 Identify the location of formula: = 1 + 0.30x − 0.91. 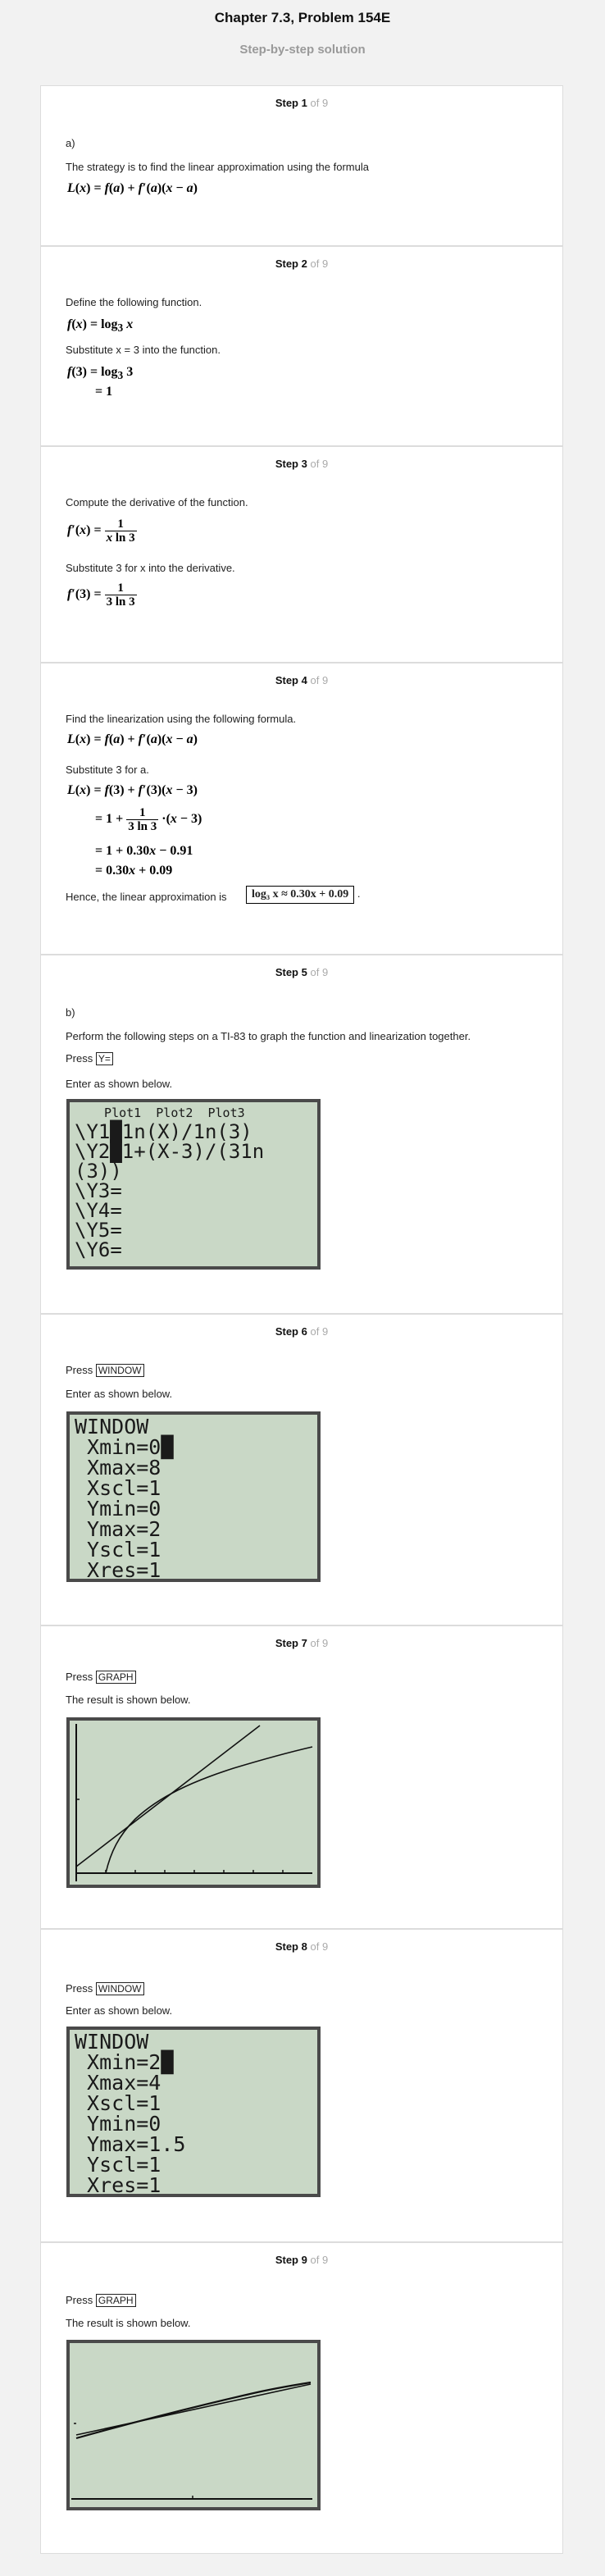
(144, 851).